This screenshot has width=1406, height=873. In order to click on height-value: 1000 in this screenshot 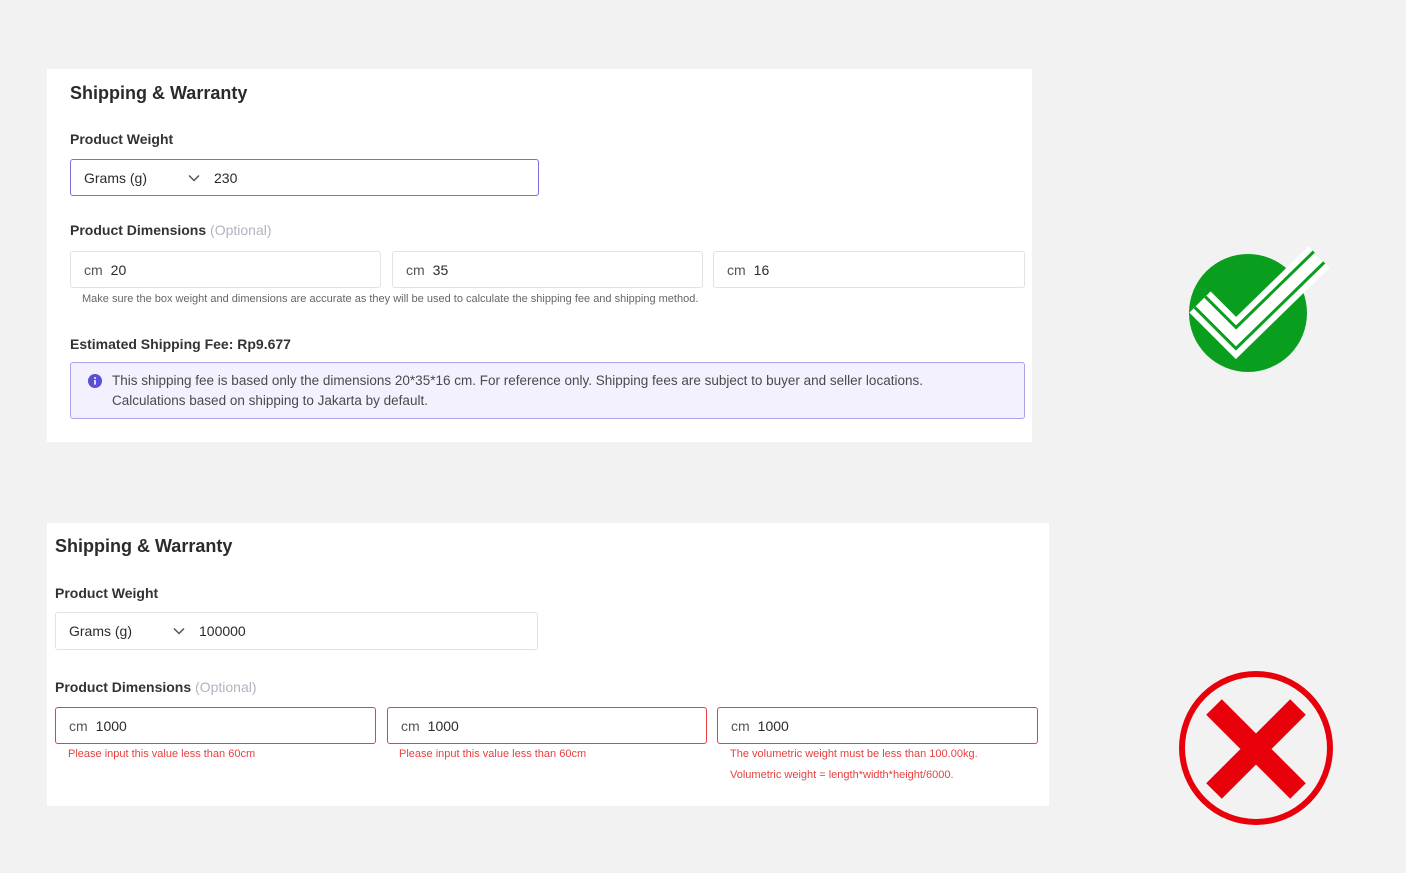, I will do `click(773, 726)`.